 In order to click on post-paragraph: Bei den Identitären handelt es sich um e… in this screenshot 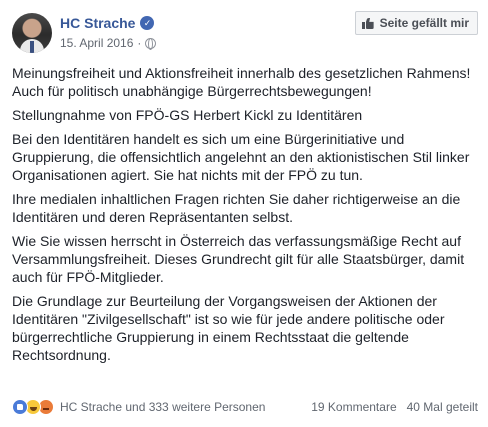, I will do `click(241, 157)`.